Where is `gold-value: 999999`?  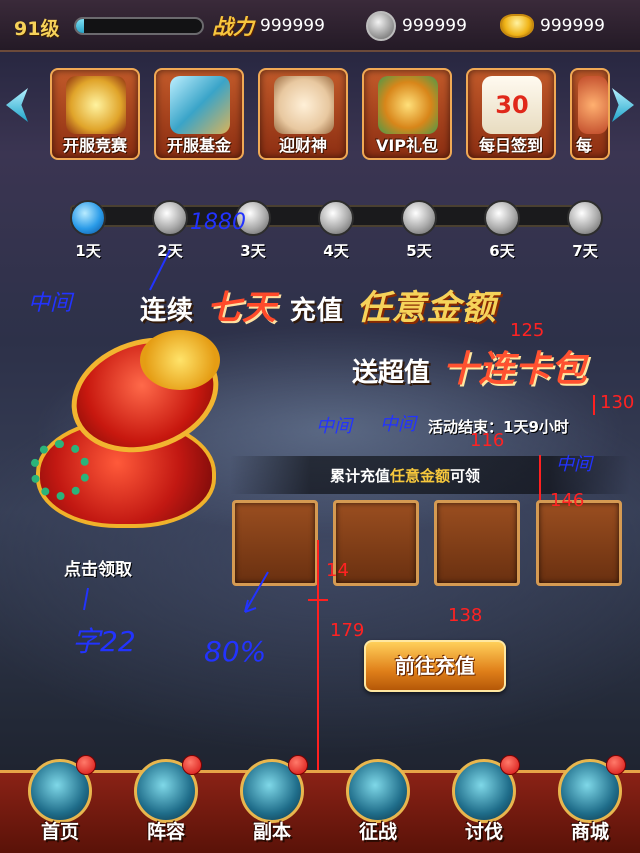 gold-value: 999999 is located at coordinates (572, 26).